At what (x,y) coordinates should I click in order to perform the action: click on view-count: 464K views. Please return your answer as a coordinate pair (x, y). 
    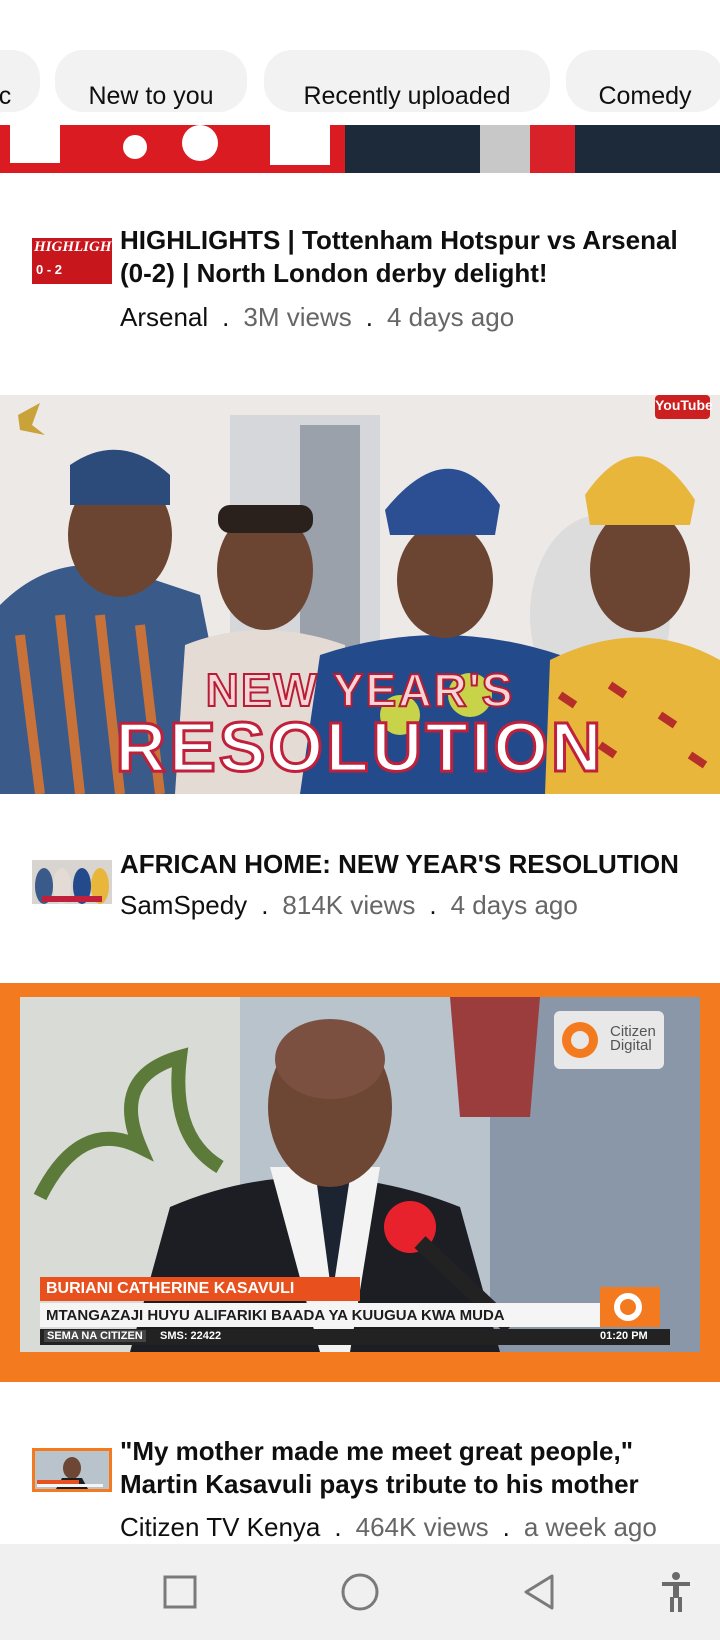
    Looking at the image, I should click on (422, 1527).